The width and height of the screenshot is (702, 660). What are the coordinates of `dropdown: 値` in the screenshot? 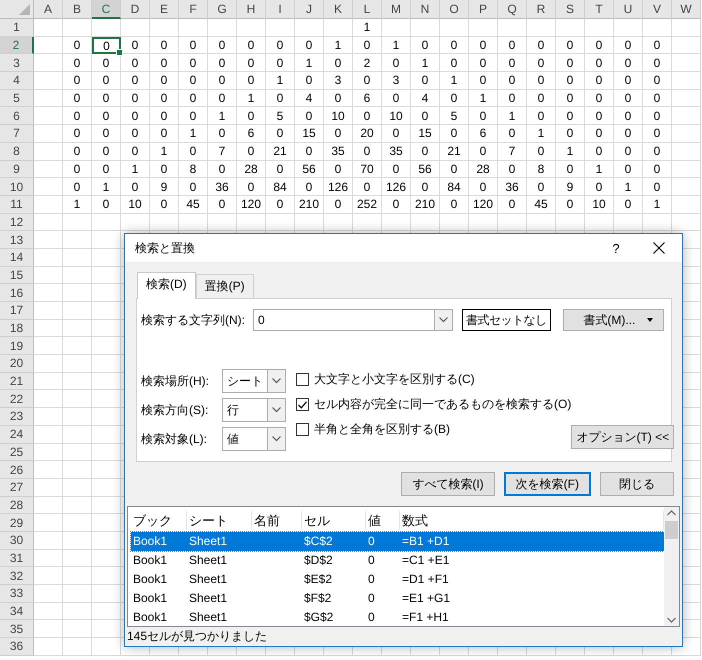 It's located at (254, 439).